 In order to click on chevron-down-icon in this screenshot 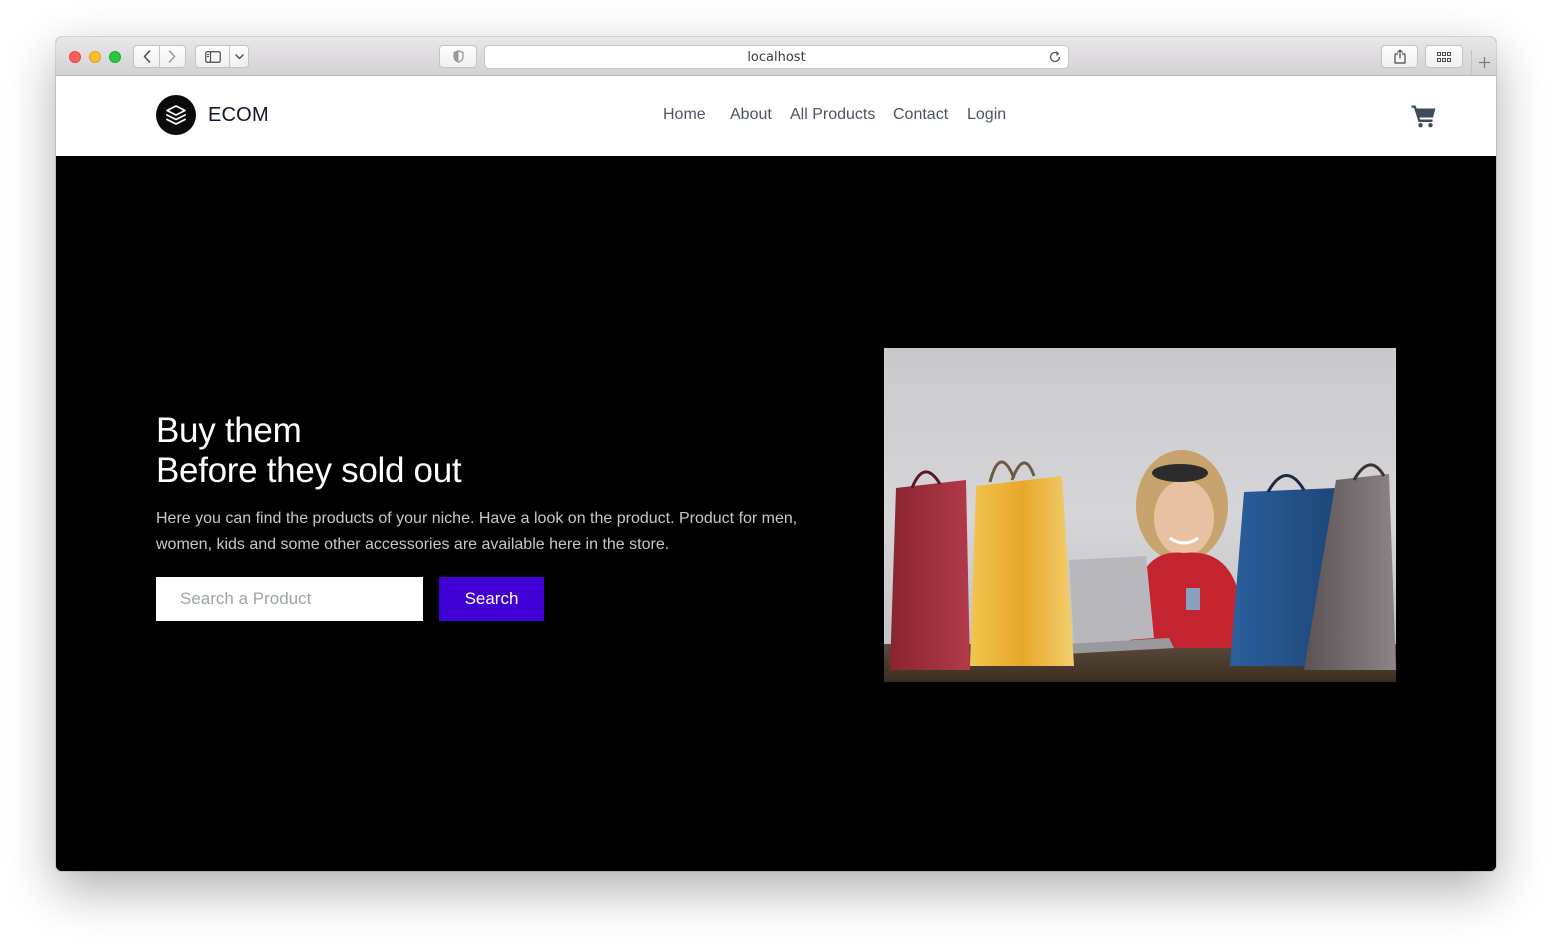, I will do `click(239, 56)`.